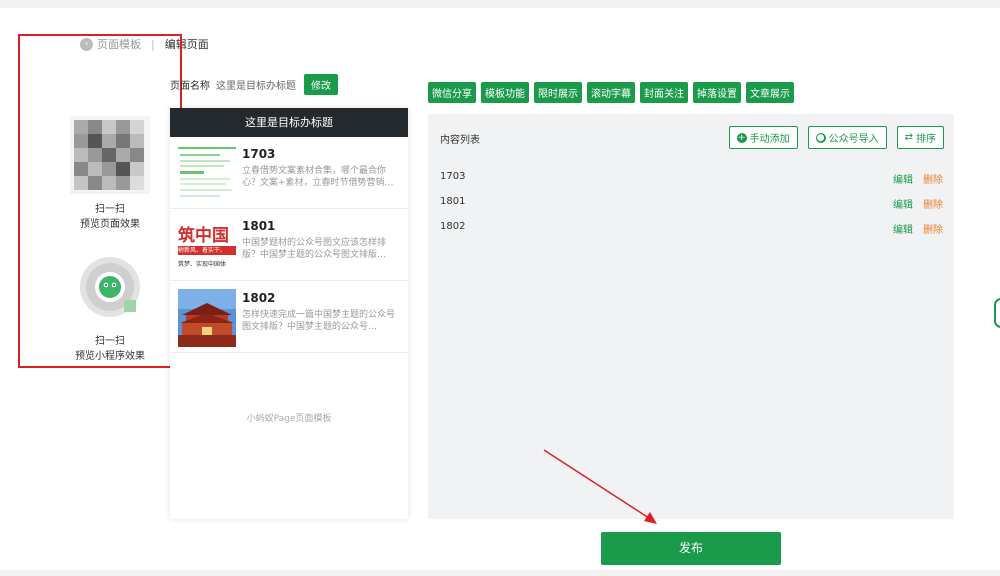 The width and height of the screenshot is (1000, 576). Describe the element at coordinates (770, 92) in the screenshot. I see `tab-article-display: 文章展示` at that location.